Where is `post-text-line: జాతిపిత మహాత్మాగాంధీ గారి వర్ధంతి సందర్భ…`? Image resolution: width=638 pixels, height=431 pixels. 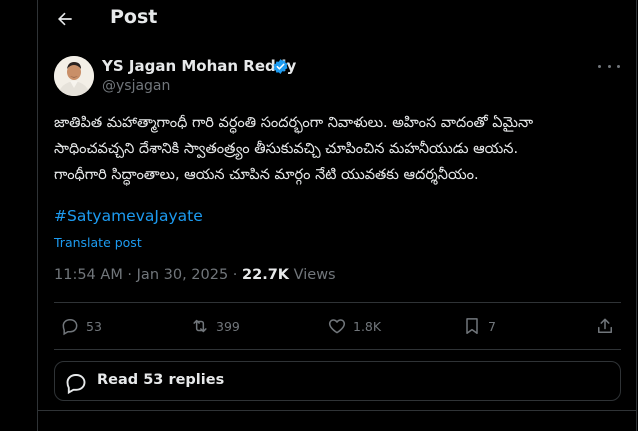 post-text-line: జాతిపిత మహాత్మాగాంధీ గారి వర్ధంతి సందర్భ… is located at coordinates (294, 123).